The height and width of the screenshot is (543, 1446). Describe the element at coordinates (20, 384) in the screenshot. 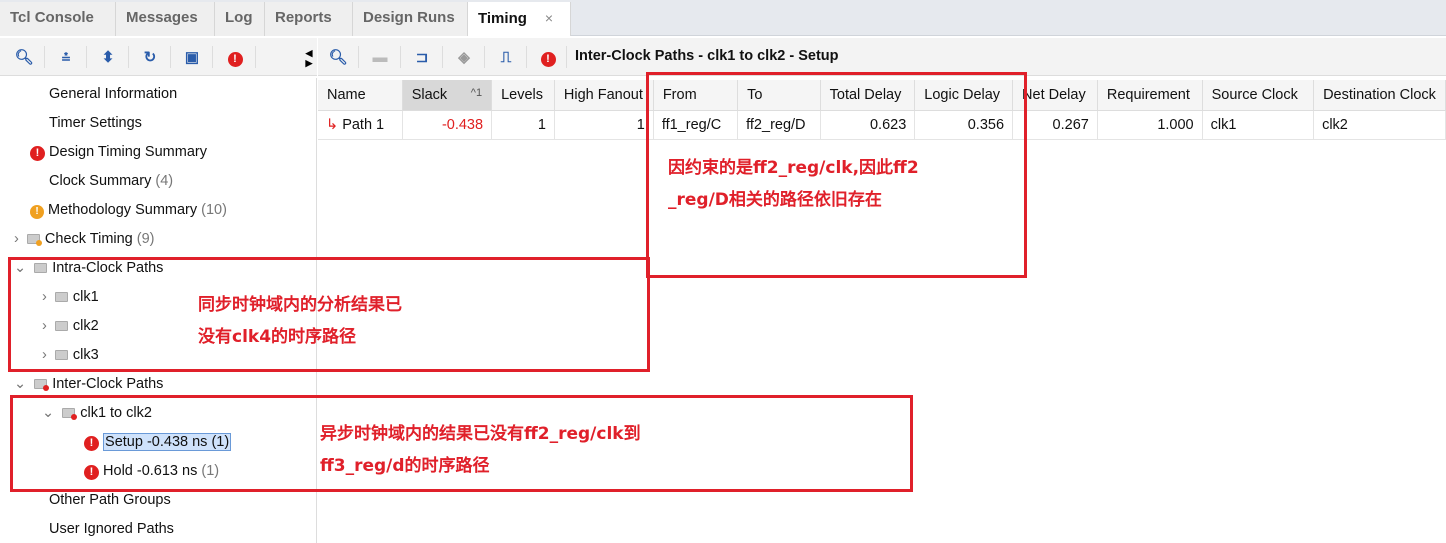

I see `chevron-down-icon: ⌄` at that location.